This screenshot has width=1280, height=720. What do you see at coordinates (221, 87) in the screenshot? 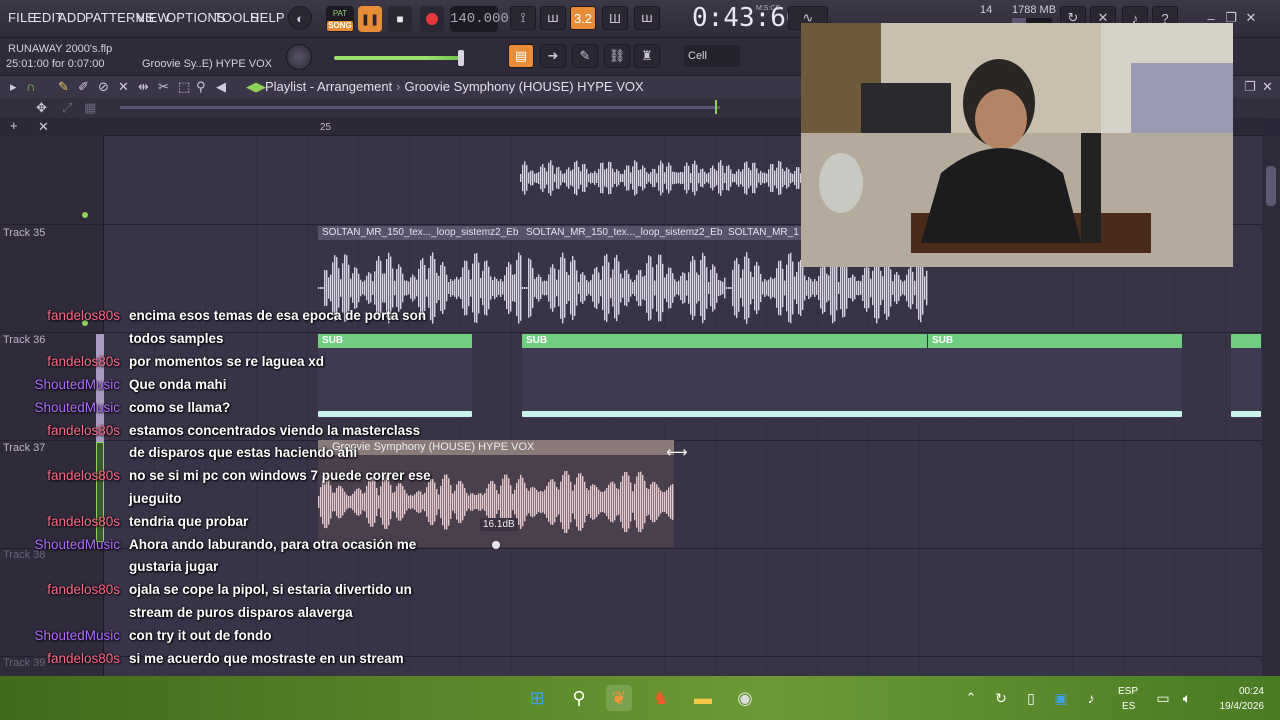
I see `playback-tool-icon: ◀` at bounding box center [221, 87].